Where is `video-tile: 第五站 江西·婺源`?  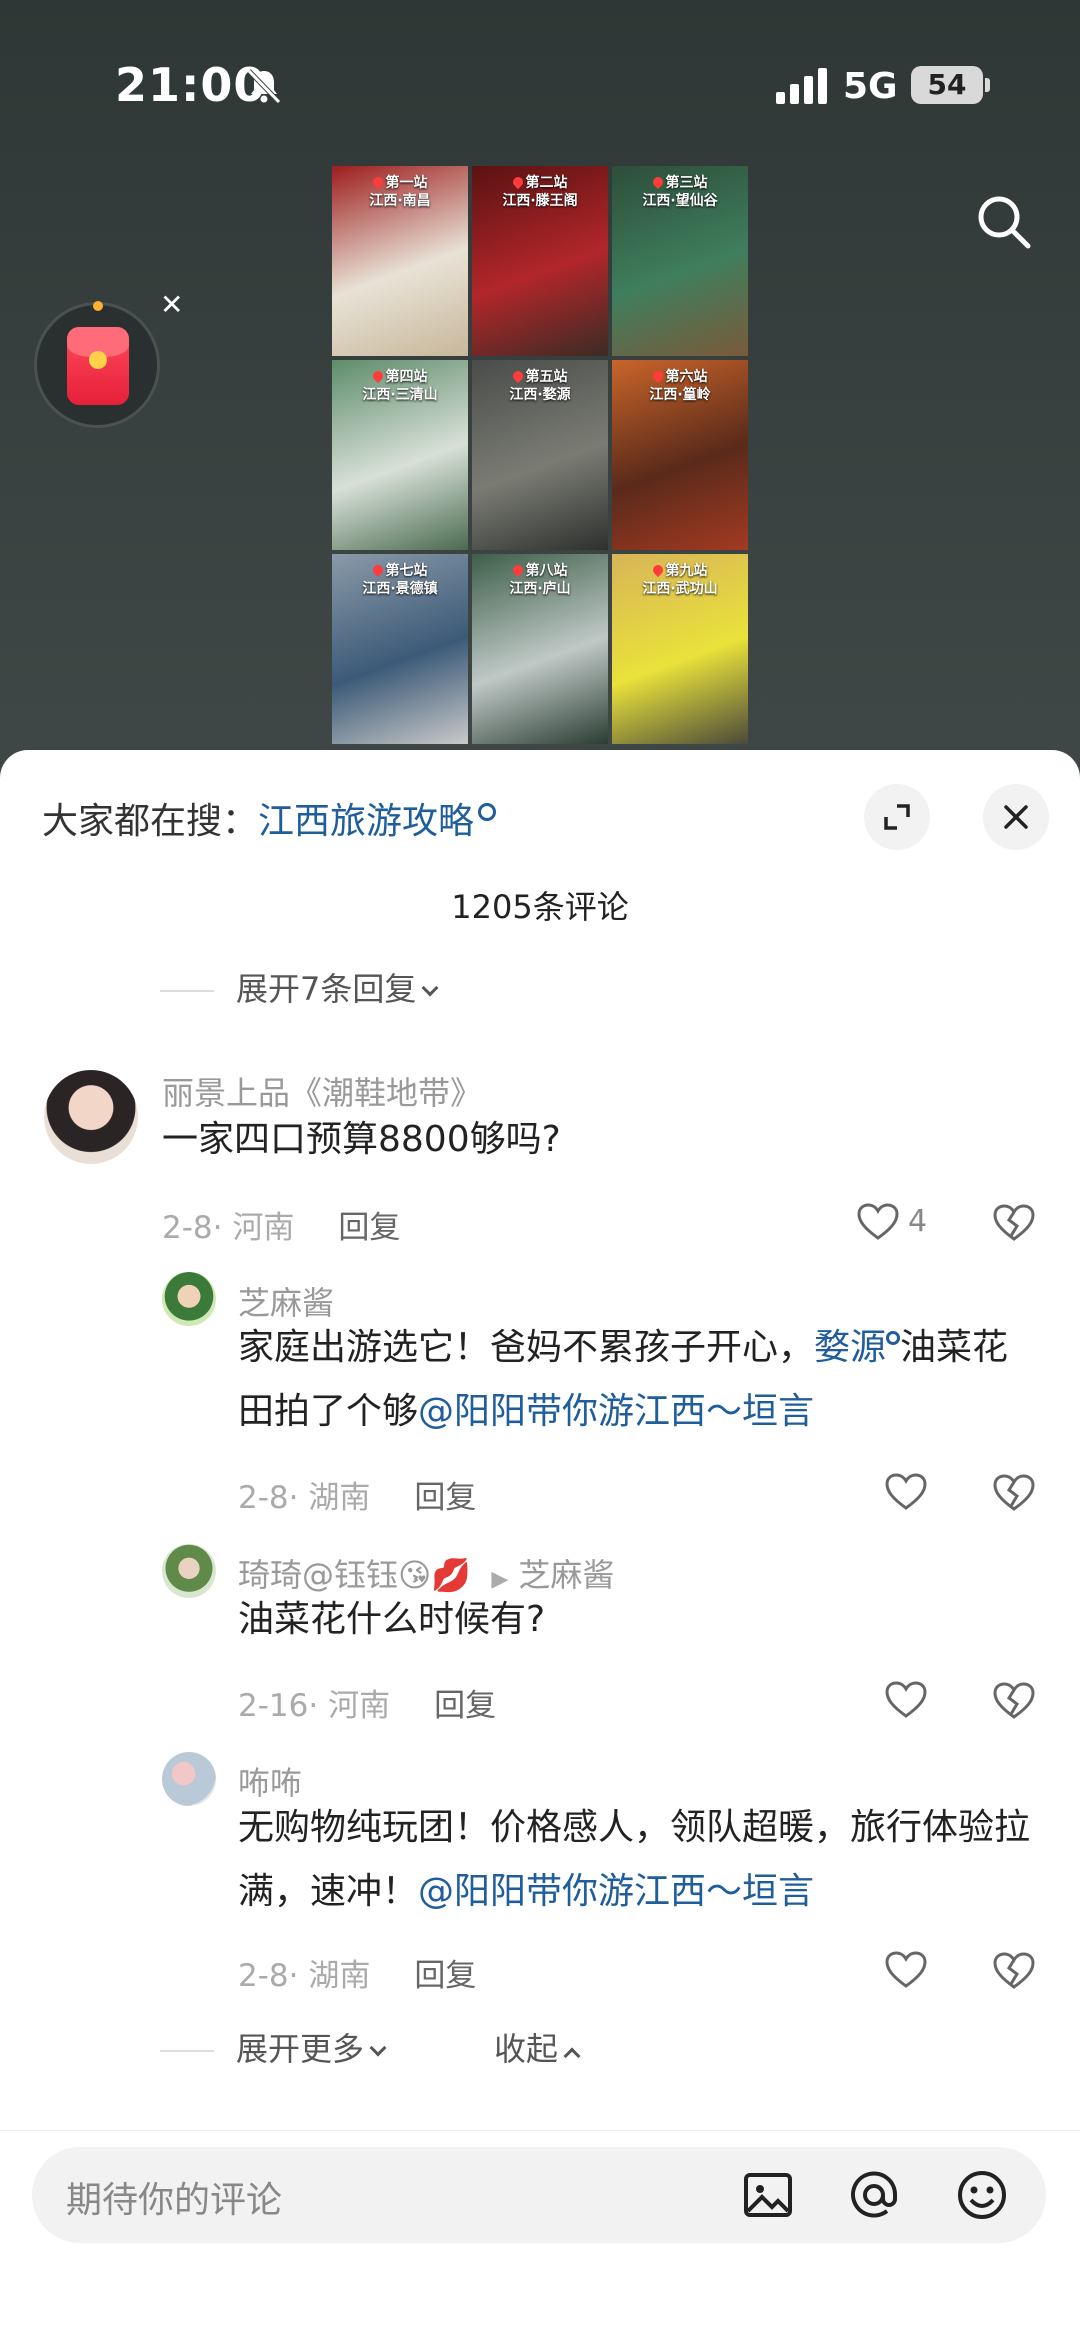
video-tile: 第五站 江西·婺源 is located at coordinates (540, 455).